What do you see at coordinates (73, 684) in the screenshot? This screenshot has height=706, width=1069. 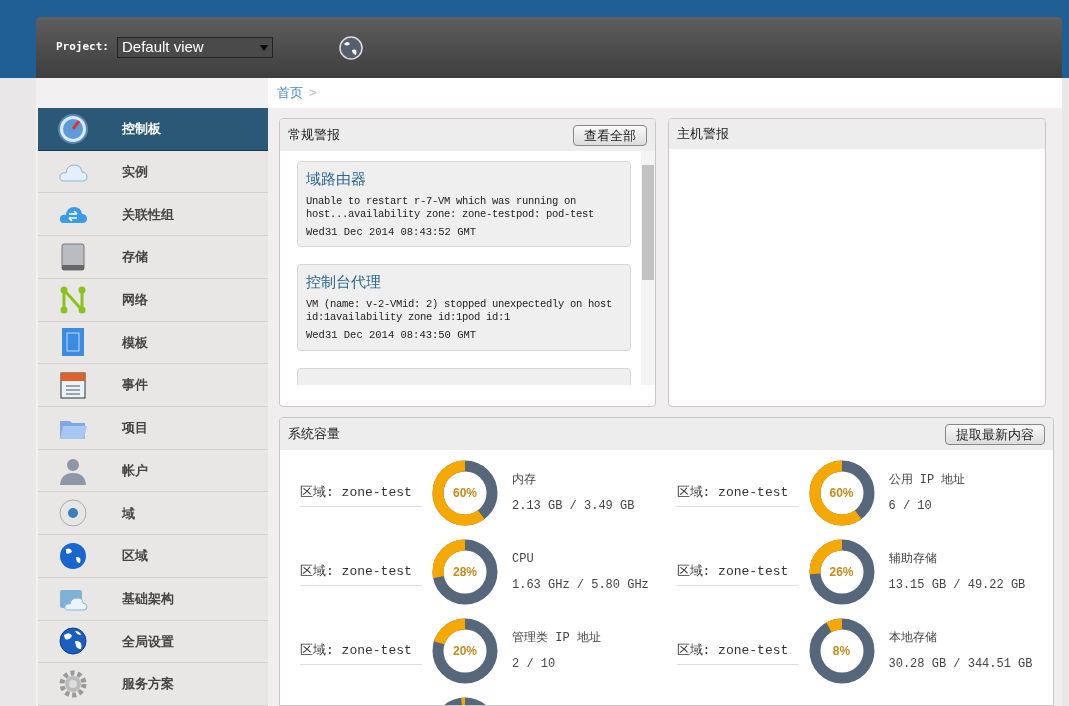 I see `gear-icon` at bounding box center [73, 684].